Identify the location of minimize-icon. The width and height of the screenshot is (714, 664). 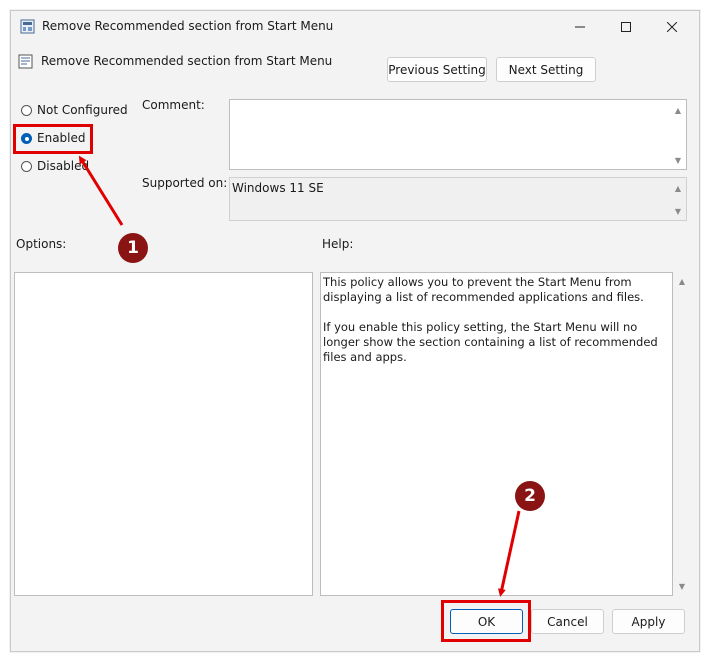
(580, 27).